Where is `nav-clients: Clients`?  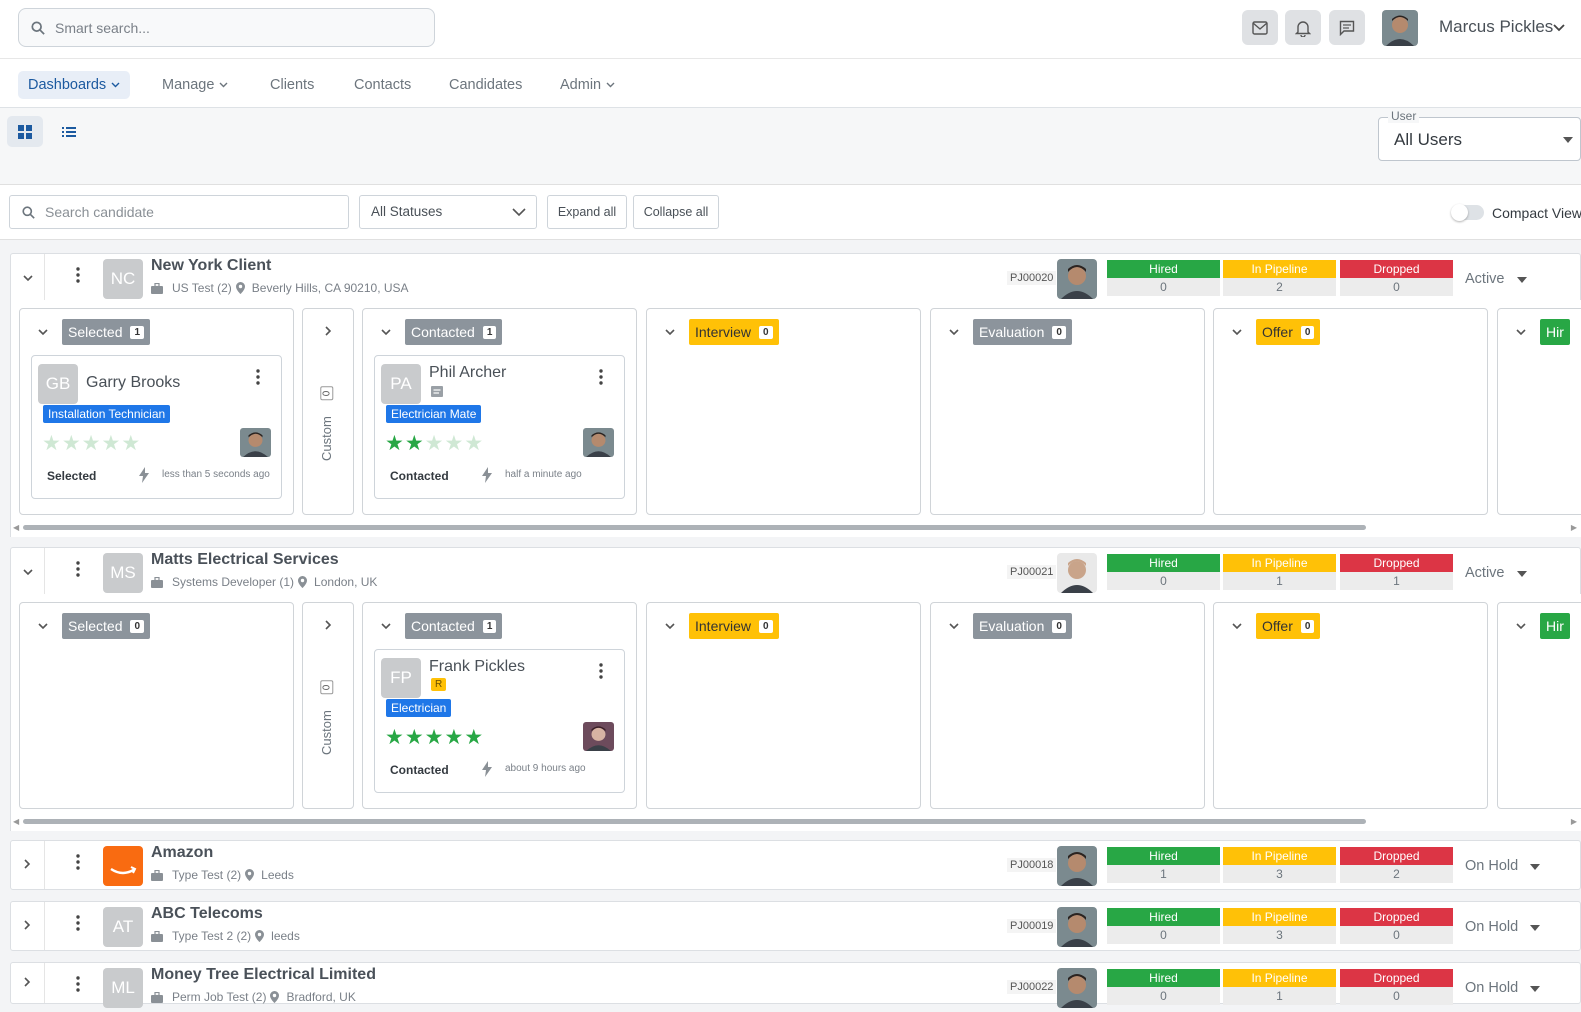
nav-clients: Clients is located at coordinates (292, 85).